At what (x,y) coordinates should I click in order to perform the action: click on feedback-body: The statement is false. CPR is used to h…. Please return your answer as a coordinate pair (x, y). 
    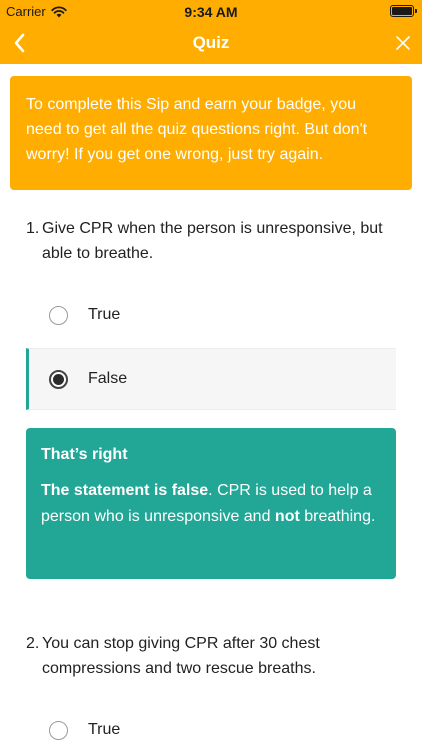
    Looking at the image, I should click on (211, 504).